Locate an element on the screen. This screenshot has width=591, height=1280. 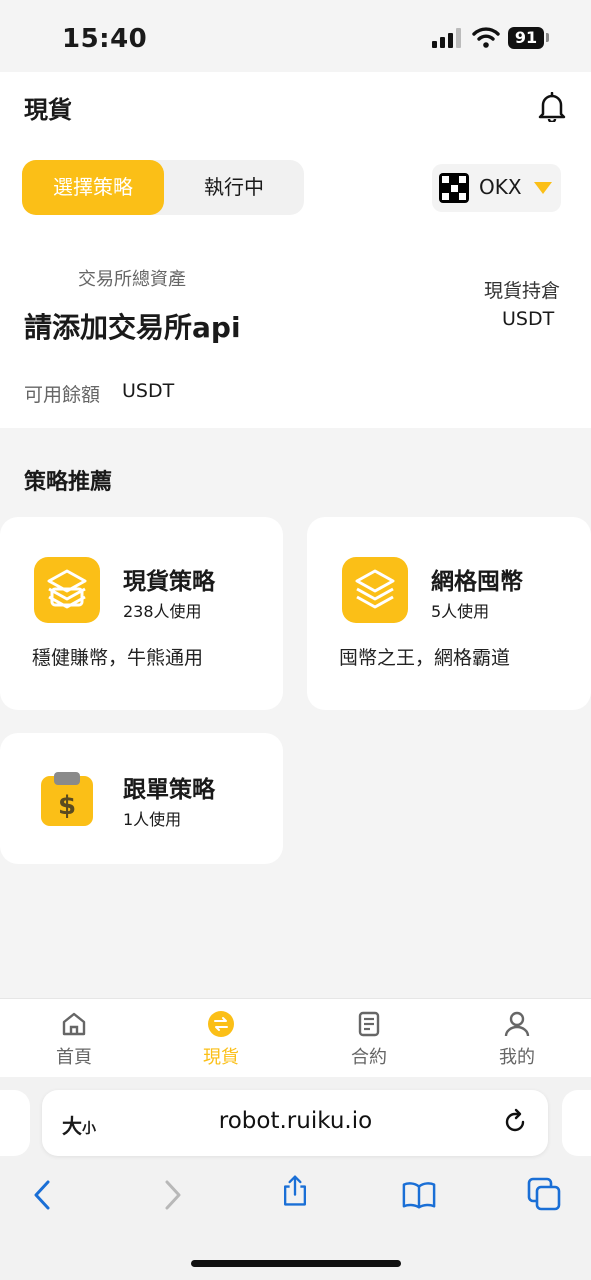
add-exchange-api-prompt: 請添加交易所api is located at coordinates (132, 326).